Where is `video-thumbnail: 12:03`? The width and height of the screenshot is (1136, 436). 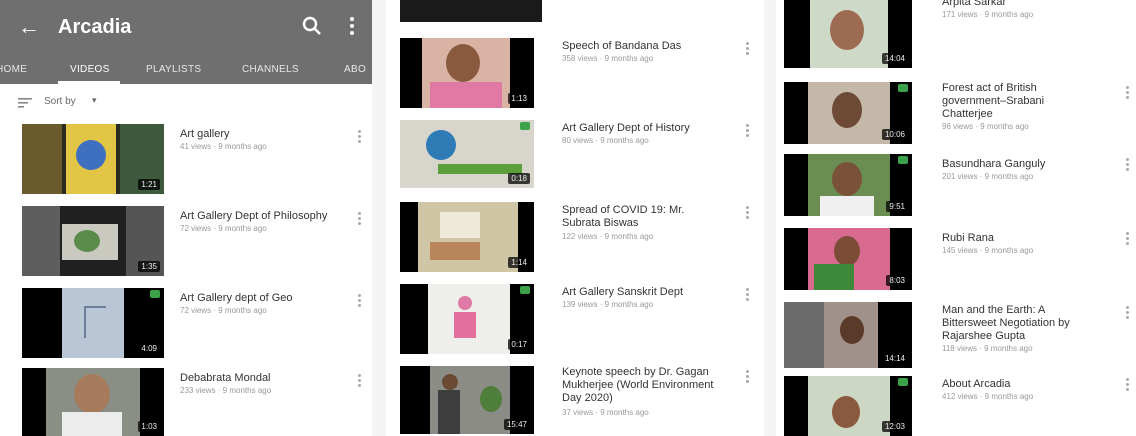 video-thumbnail: 12:03 is located at coordinates (848, 406).